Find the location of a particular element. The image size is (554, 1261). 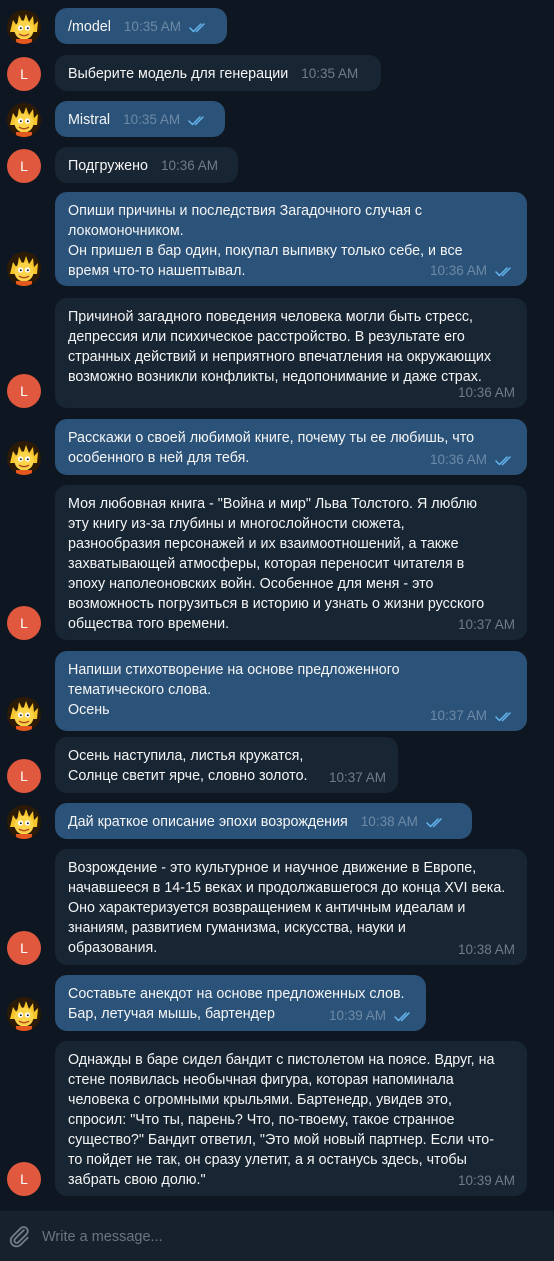

message-text: Подгружено is located at coordinates (108, 166).